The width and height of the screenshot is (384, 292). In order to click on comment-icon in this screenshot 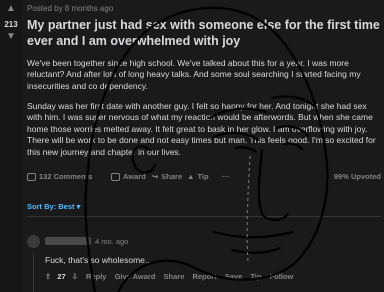, I will do `click(31, 176)`.